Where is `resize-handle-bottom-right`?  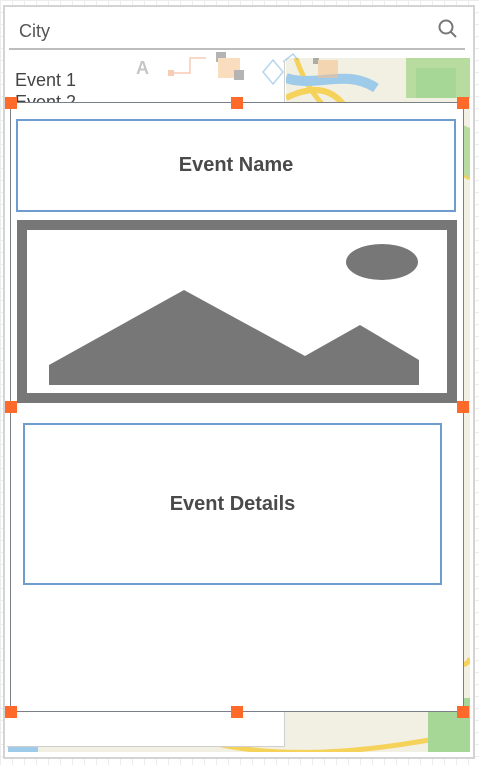
resize-handle-bottom-right is located at coordinates (463, 712).